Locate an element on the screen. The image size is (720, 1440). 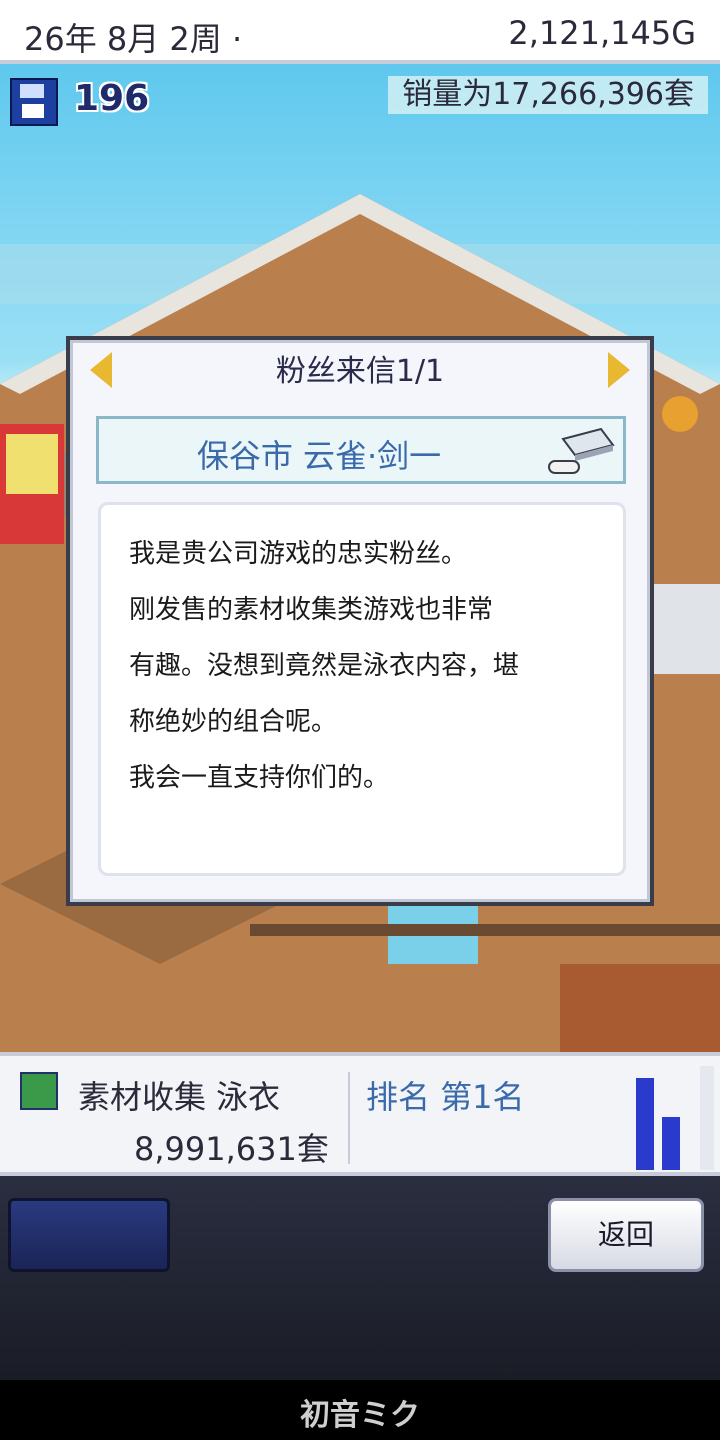
brand-logo: 初音ミク is located at coordinates (360, 1415).